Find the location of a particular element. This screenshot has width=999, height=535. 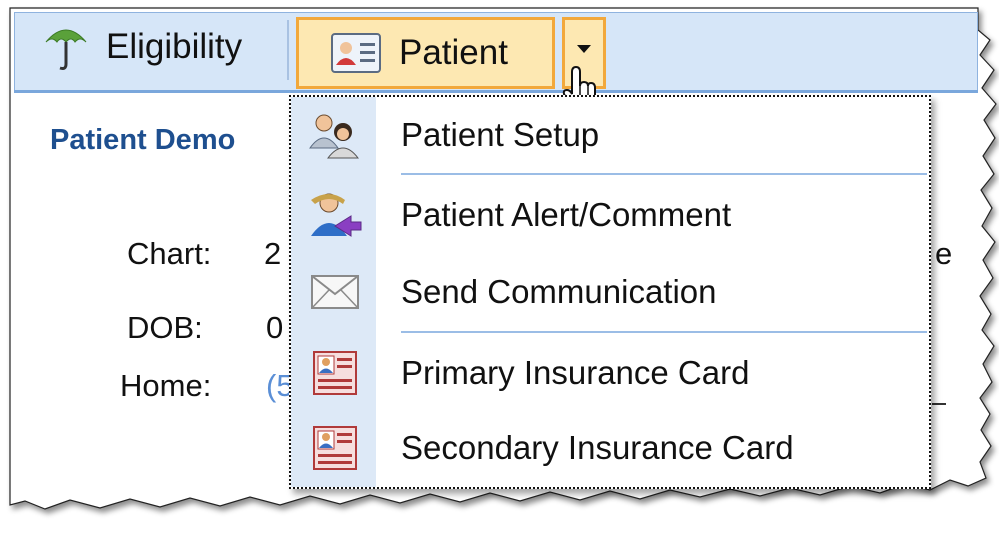

section-title: Patient Demo is located at coordinates (143, 140).